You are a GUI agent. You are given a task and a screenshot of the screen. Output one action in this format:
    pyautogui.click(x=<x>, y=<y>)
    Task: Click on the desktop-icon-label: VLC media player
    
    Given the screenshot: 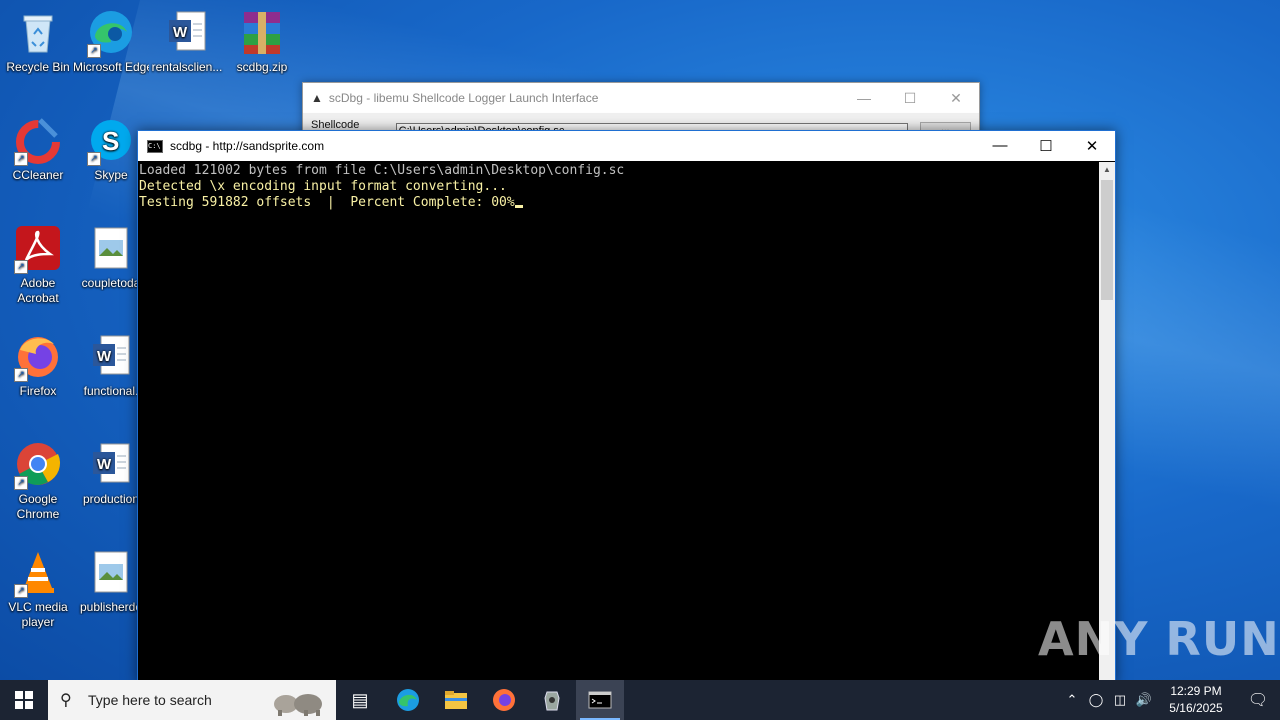 What is the action you would take?
    pyautogui.click(x=38, y=614)
    